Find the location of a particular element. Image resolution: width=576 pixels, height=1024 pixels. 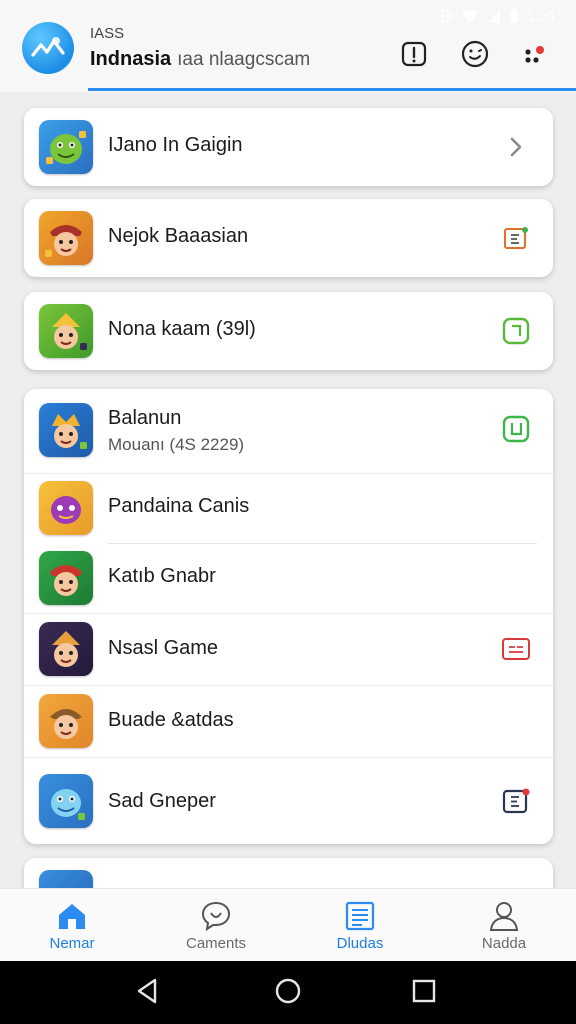

home-circle-icon is located at coordinates (288, 993).